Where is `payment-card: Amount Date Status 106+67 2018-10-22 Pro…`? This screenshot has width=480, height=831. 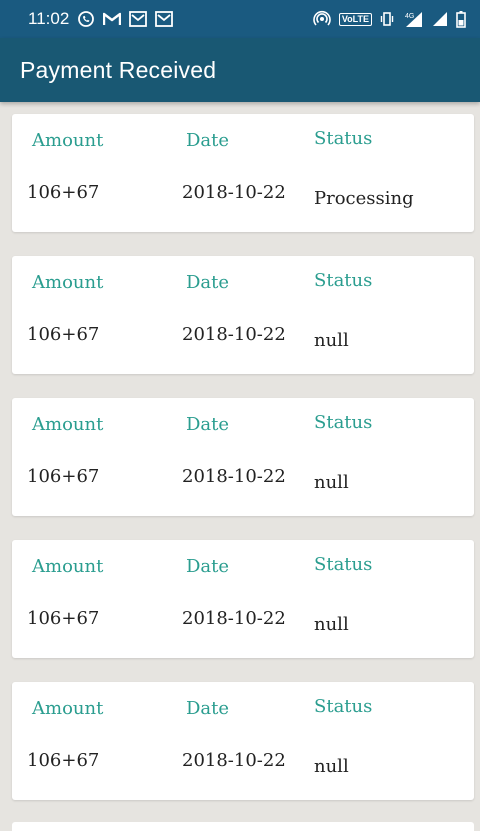 payment-card: Amount Date Status 106+67 2018-10-22 Pro… is located at coordinates (243, 173).